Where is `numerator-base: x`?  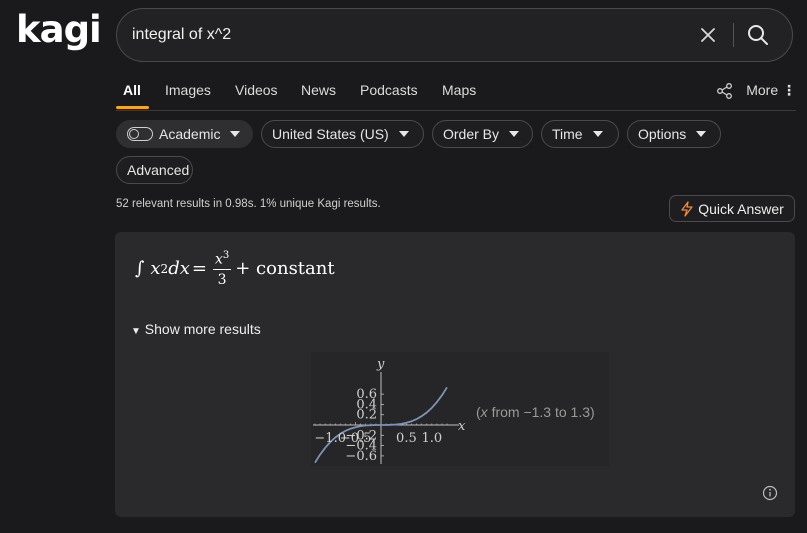 numerator-base: x is located at coordinates (218, 259).